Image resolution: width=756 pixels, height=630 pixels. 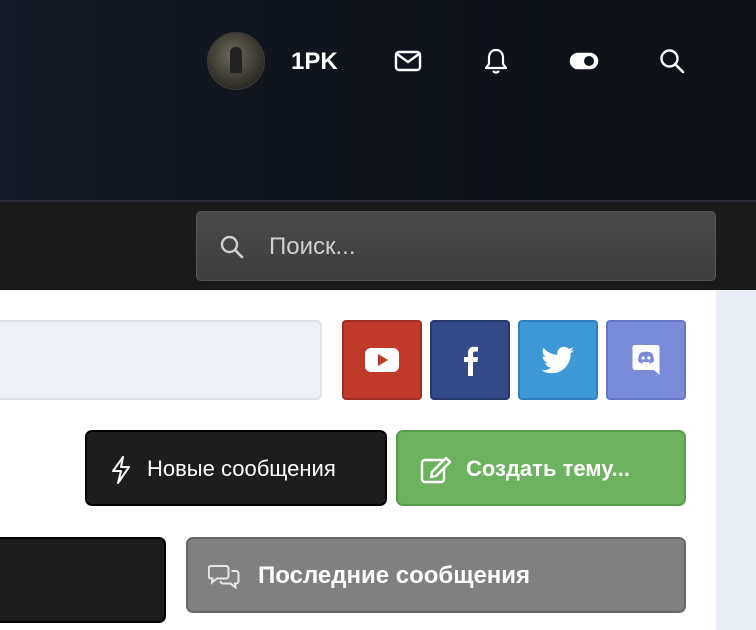 What do you see at coordinates (236, 61) in the screenshot?
I see `user-avatar` at bounding box center [236, 61].